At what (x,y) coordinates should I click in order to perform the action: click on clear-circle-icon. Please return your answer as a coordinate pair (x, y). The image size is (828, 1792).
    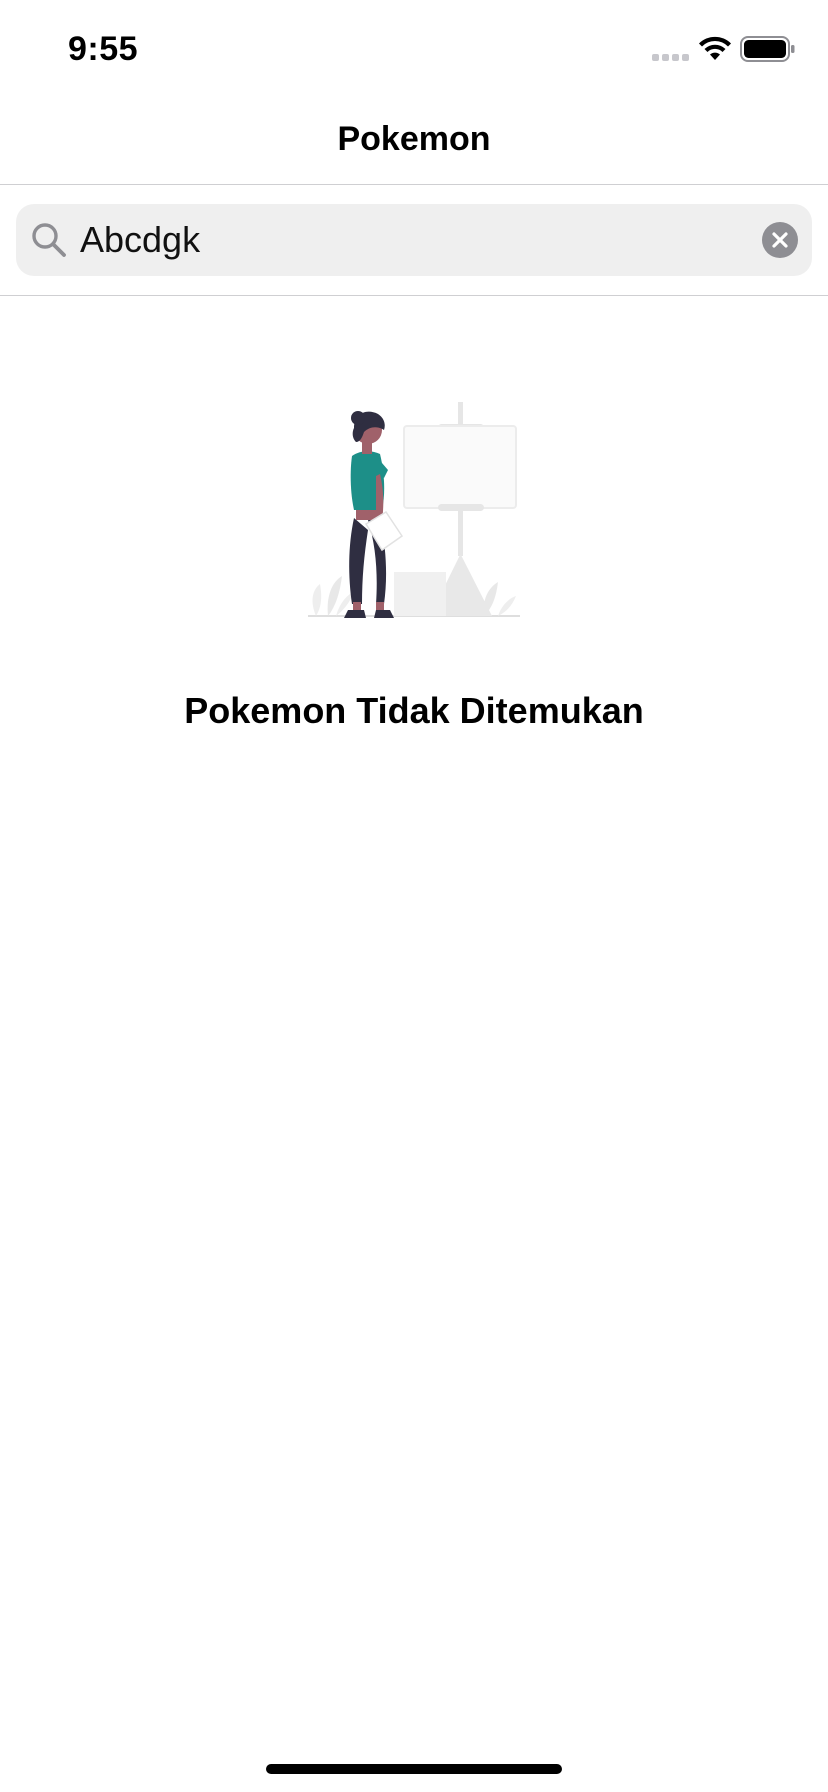
    Looking at the image, I should click on (780, 240).